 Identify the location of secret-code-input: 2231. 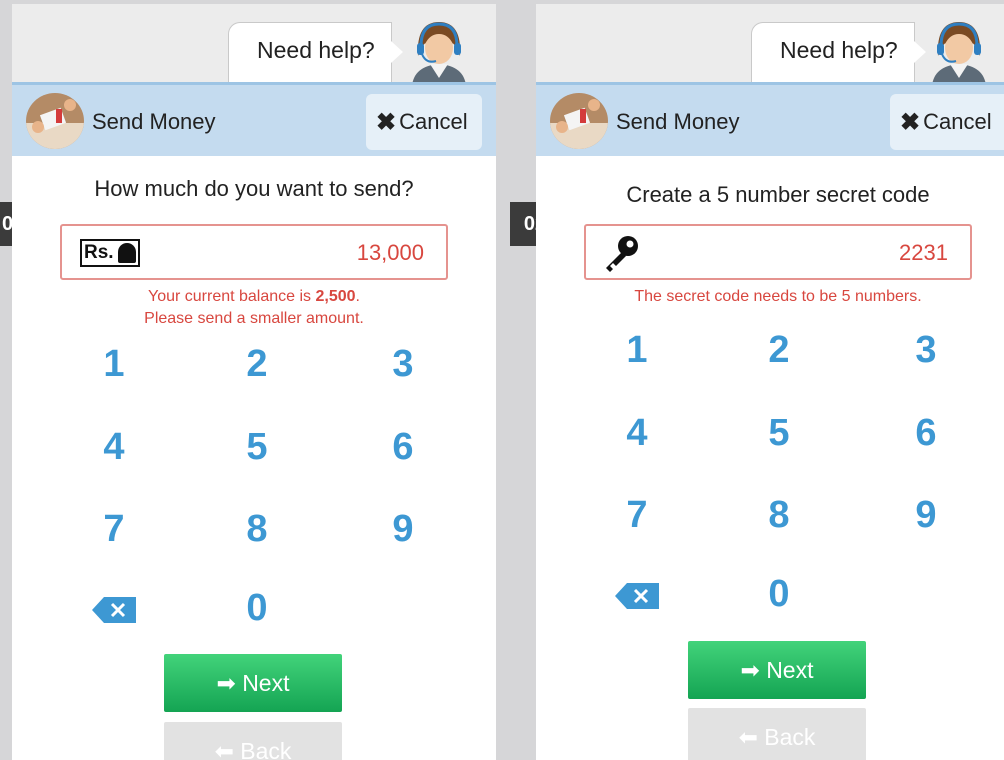
(778, 252).